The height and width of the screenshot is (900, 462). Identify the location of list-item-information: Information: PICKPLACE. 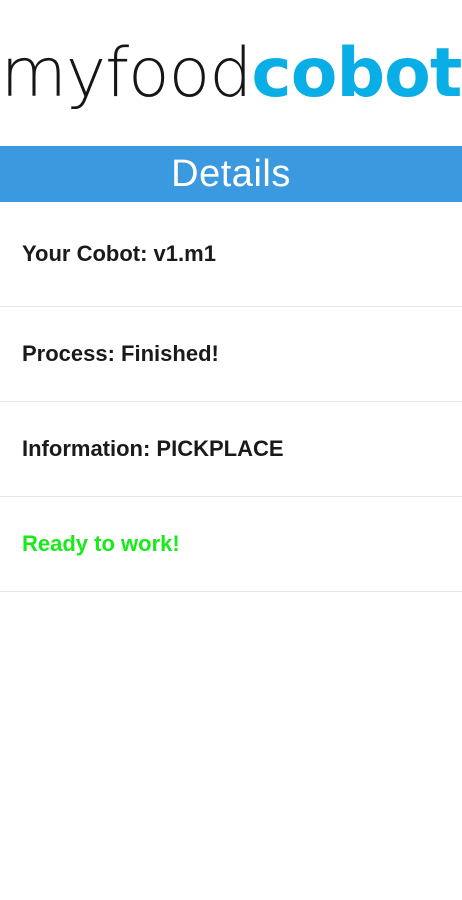
(231, 449).